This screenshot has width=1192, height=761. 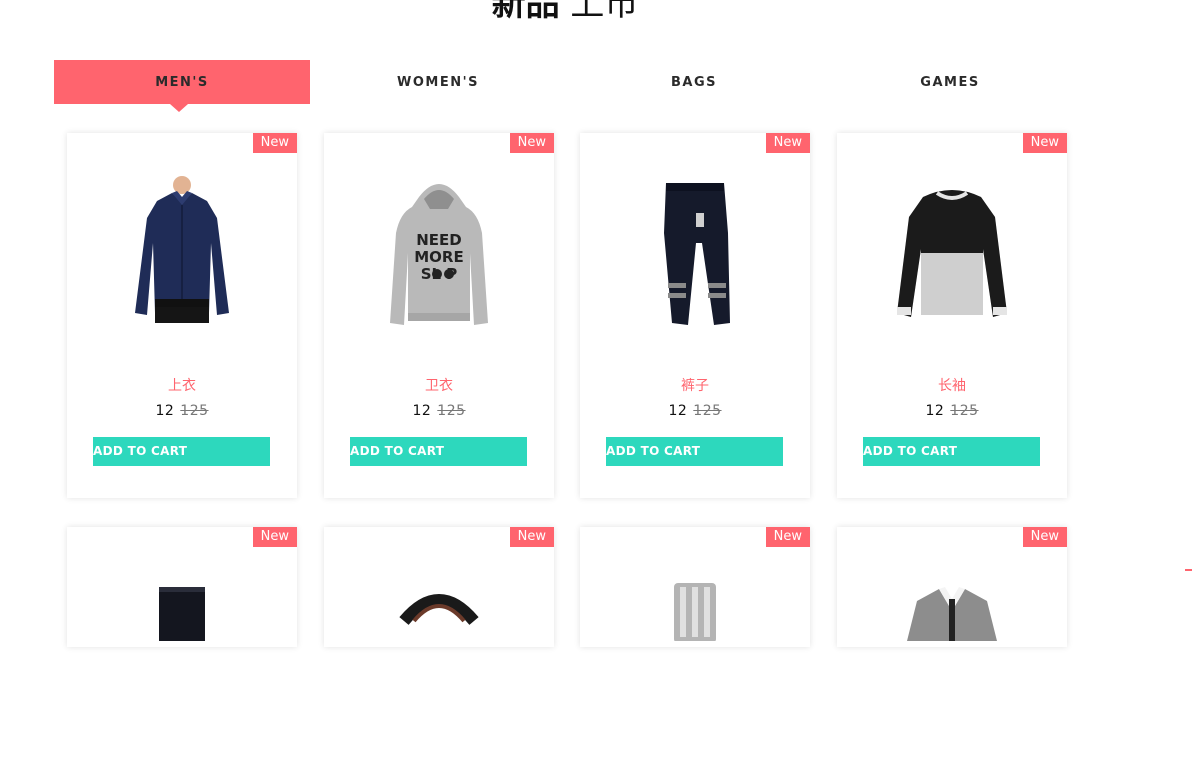 What do you see at coordinates (439, 609) in the screenshot?
I see `leather-belt-icon` at bounding box center [439, 609].